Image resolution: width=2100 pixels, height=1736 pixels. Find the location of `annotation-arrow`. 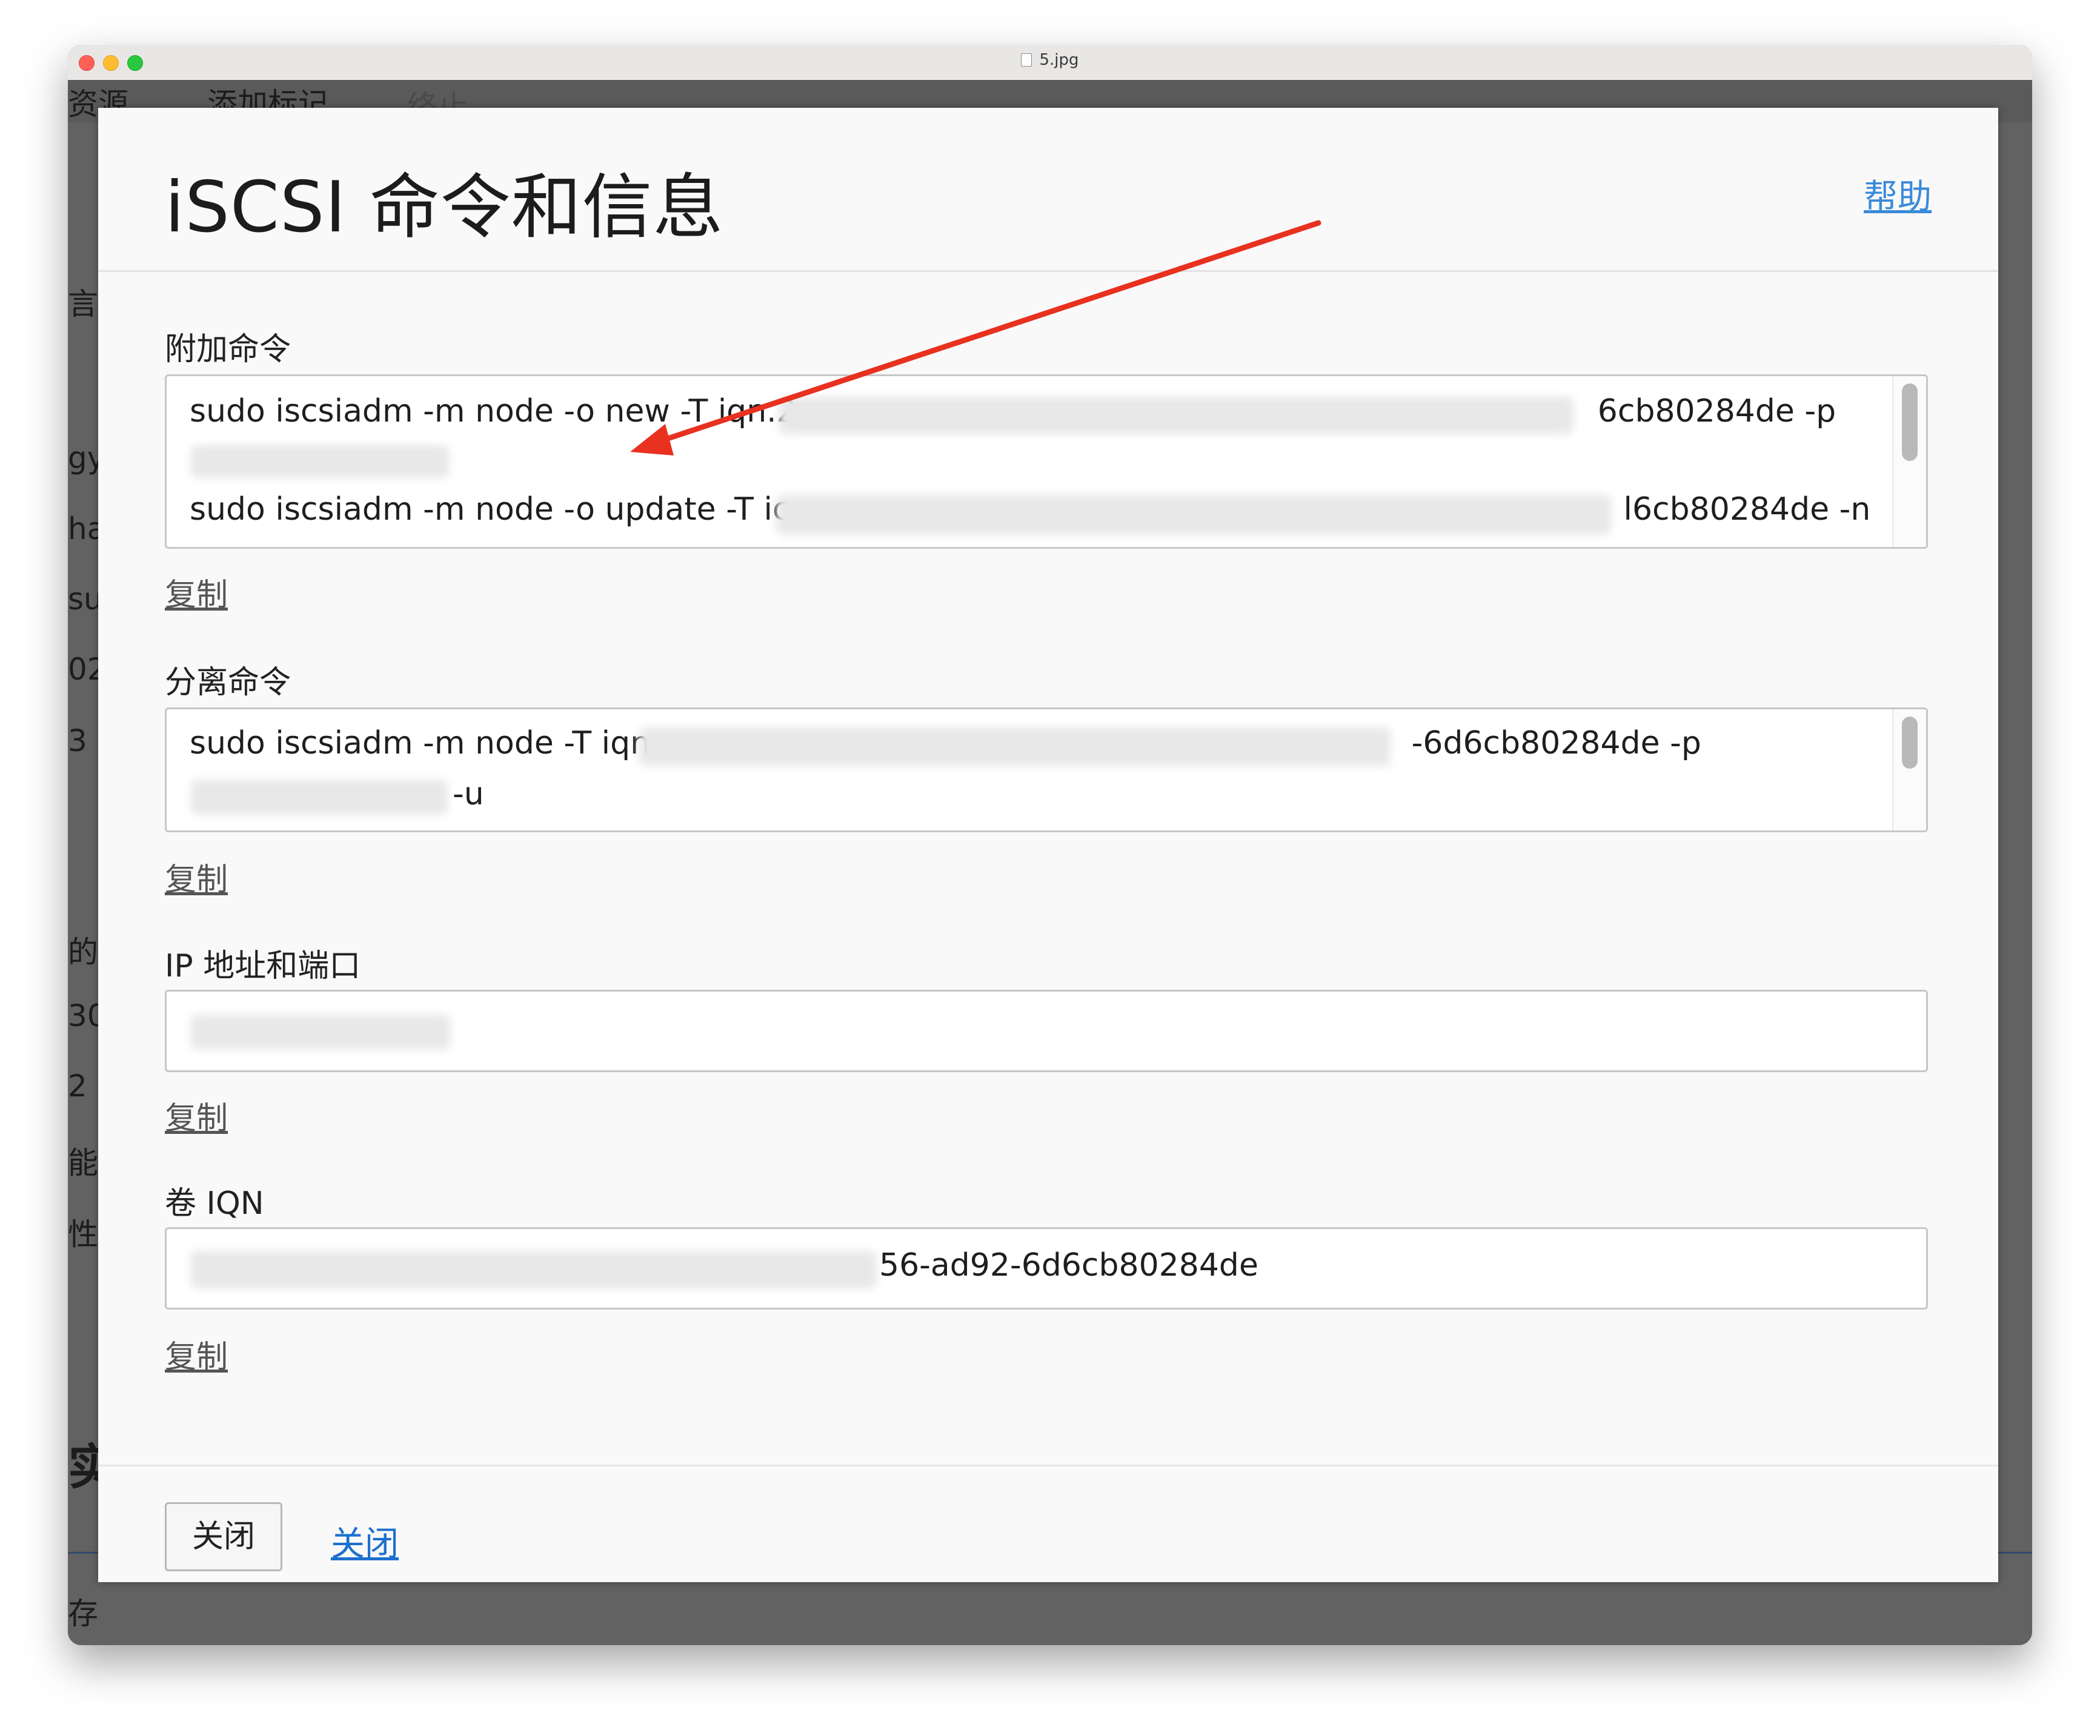

annotation-arrow is located at coordinates (975, 338).